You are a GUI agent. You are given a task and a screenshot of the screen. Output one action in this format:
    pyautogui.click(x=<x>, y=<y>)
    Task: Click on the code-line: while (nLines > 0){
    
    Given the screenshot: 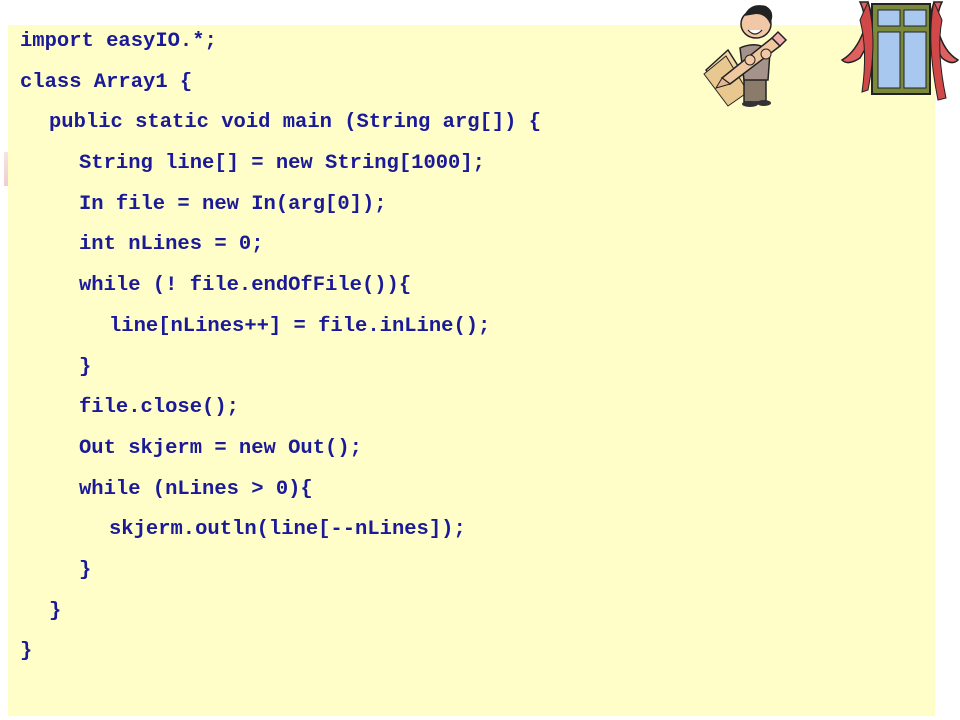 What is the action you would take?
    pyautogui.click(x=196, y=489)
    